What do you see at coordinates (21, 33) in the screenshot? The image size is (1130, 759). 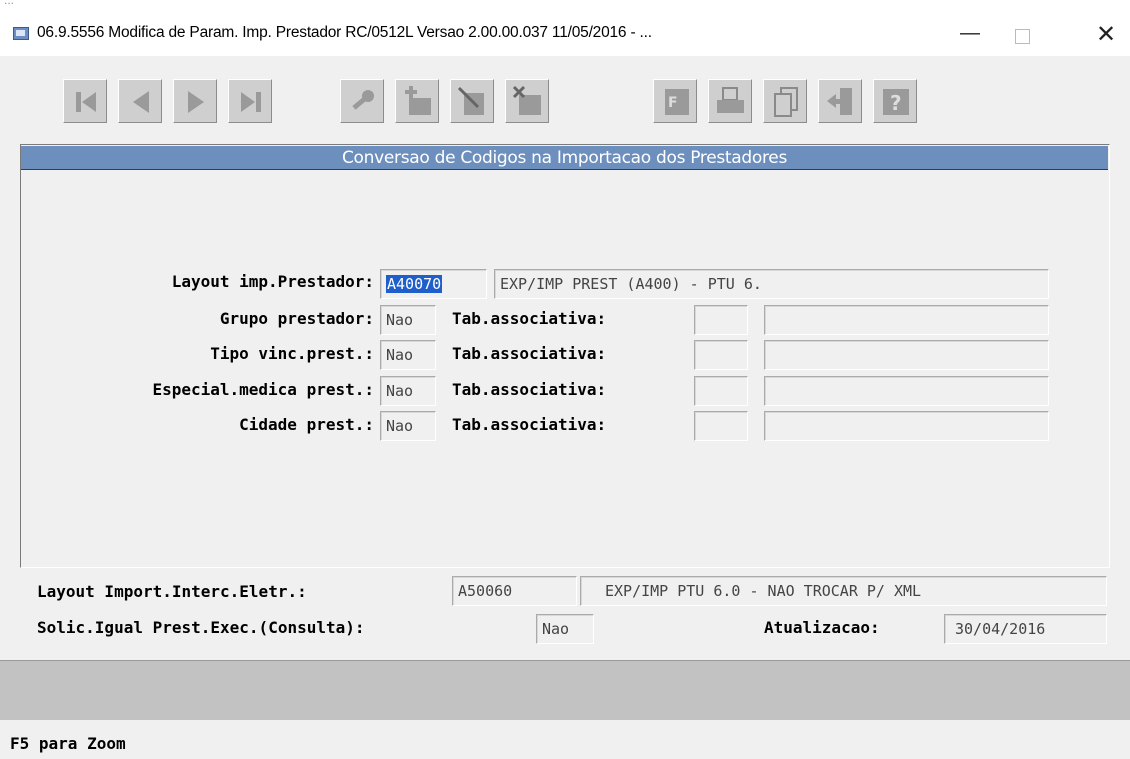 I see `app-icon` at bounding box center [21, 33].